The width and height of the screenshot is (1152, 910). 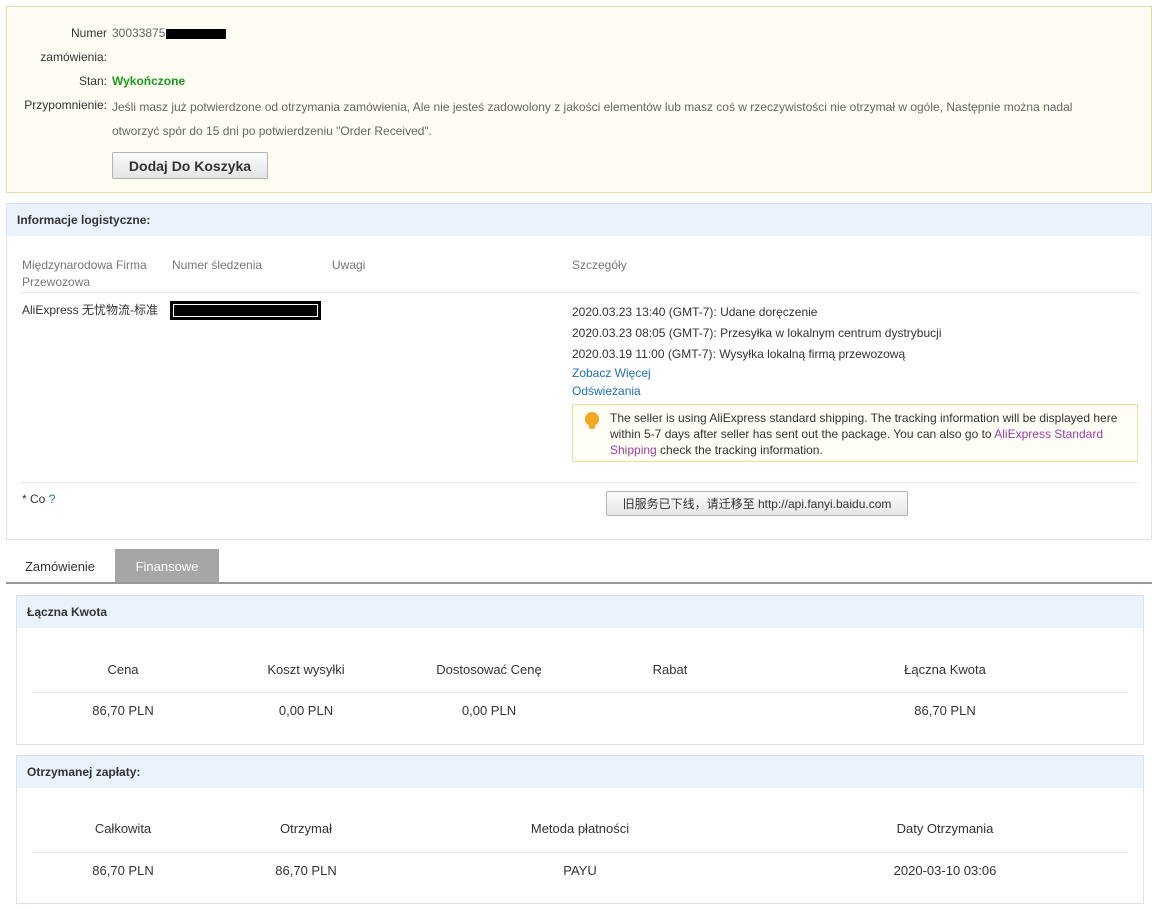 I want to click on total-header-discount: Rabat, so click(x=670, y=669).